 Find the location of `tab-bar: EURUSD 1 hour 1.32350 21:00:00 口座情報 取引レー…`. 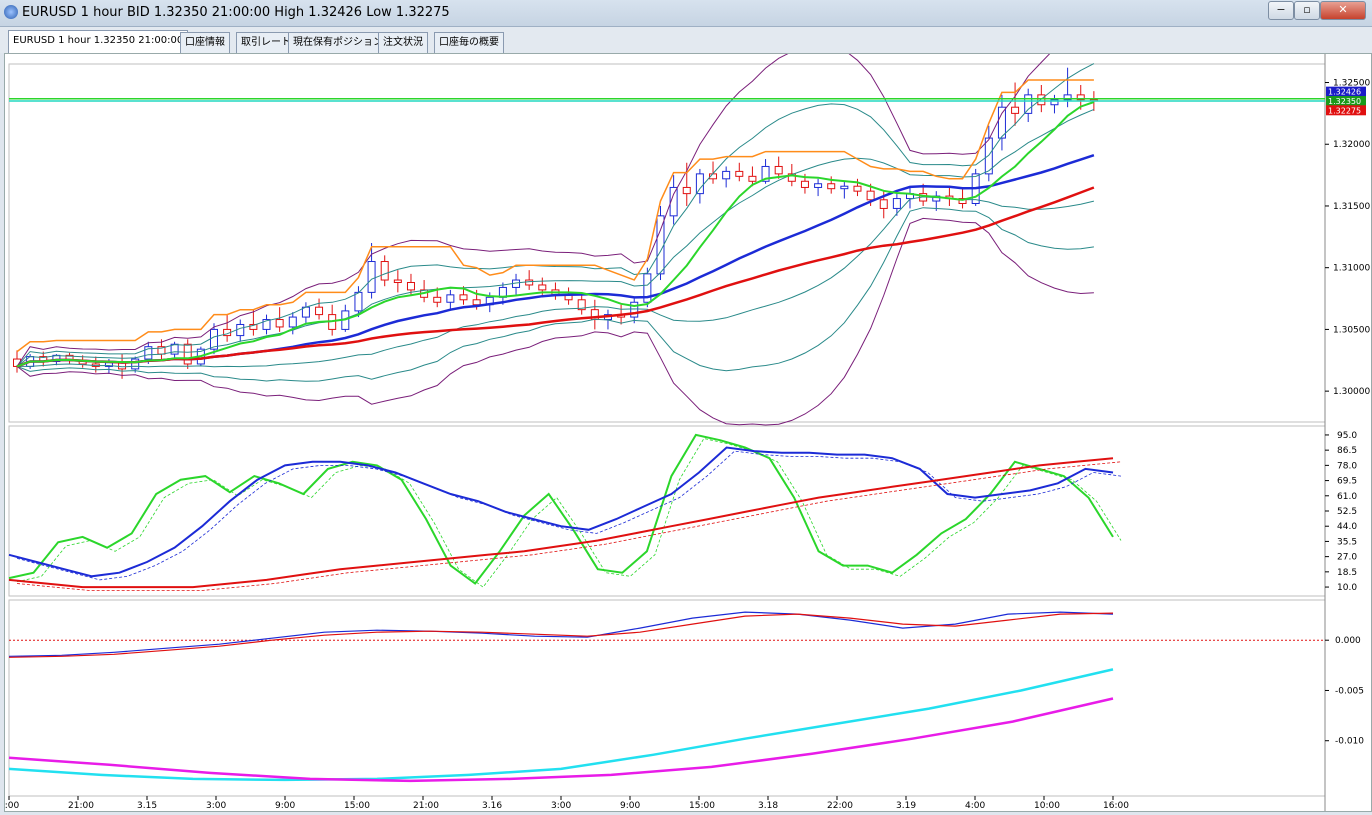

tab-bar: EURUSD 1 hour 1.32350 21:00:00 口座情報 取引レー… is located at coordinates (686, 40).